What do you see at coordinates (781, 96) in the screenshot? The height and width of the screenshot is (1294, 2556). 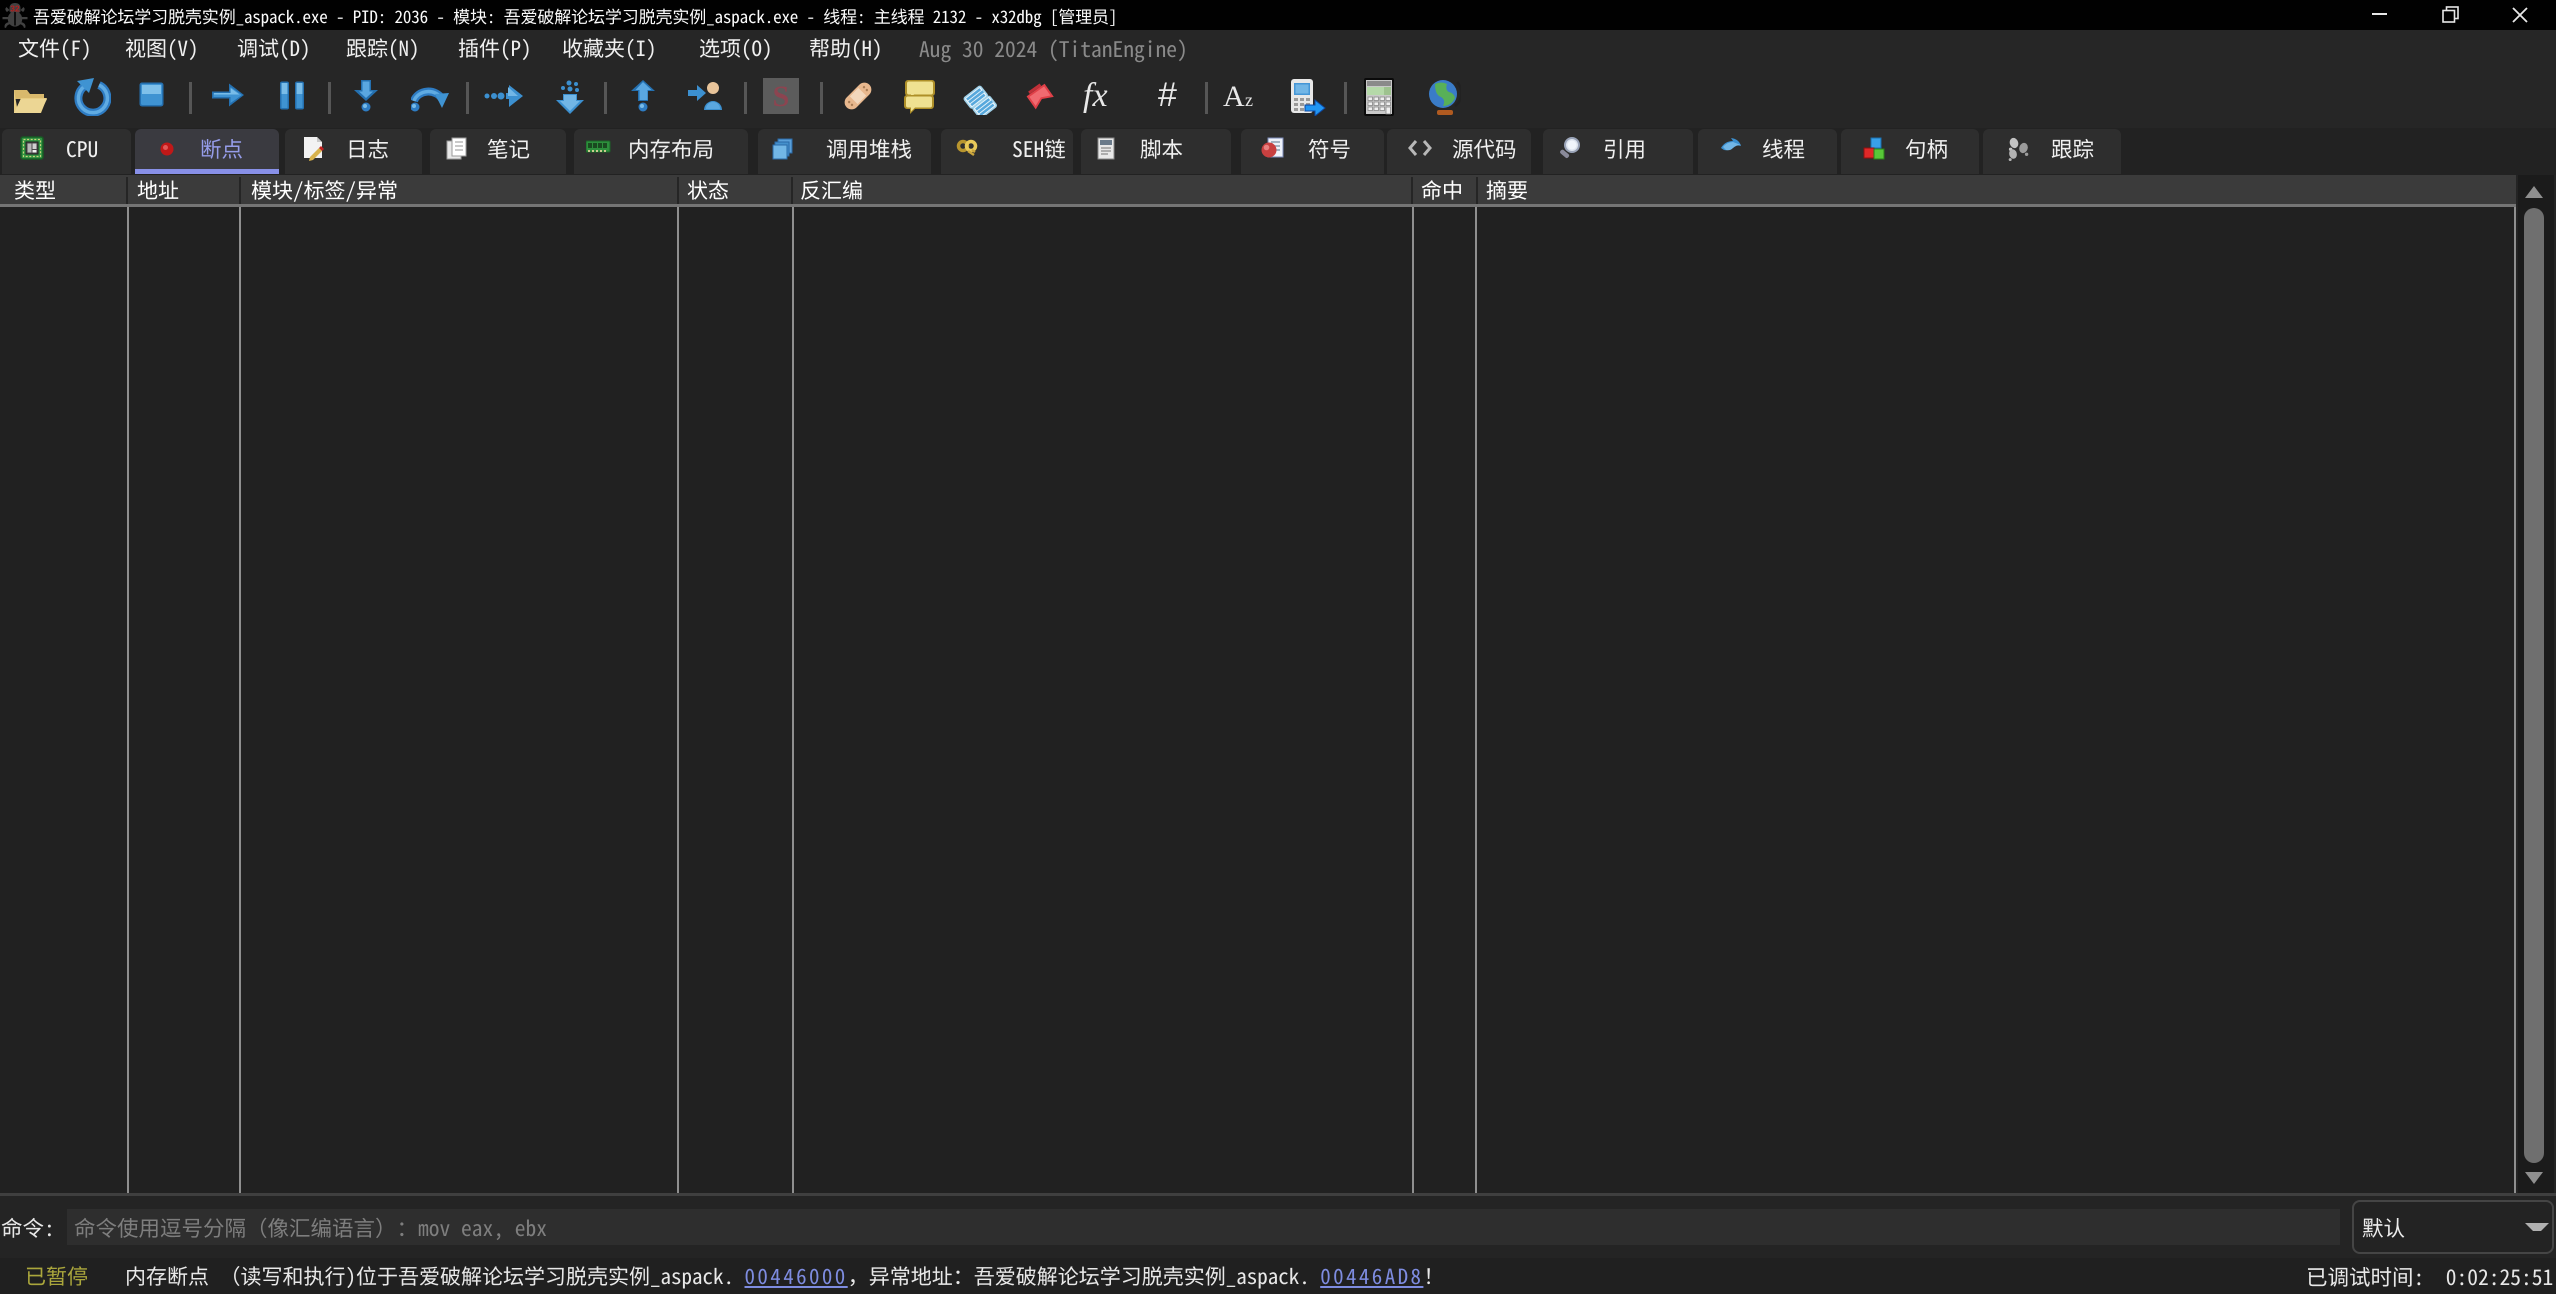 I see `svg-text: S` at bounding box center [781, 96].